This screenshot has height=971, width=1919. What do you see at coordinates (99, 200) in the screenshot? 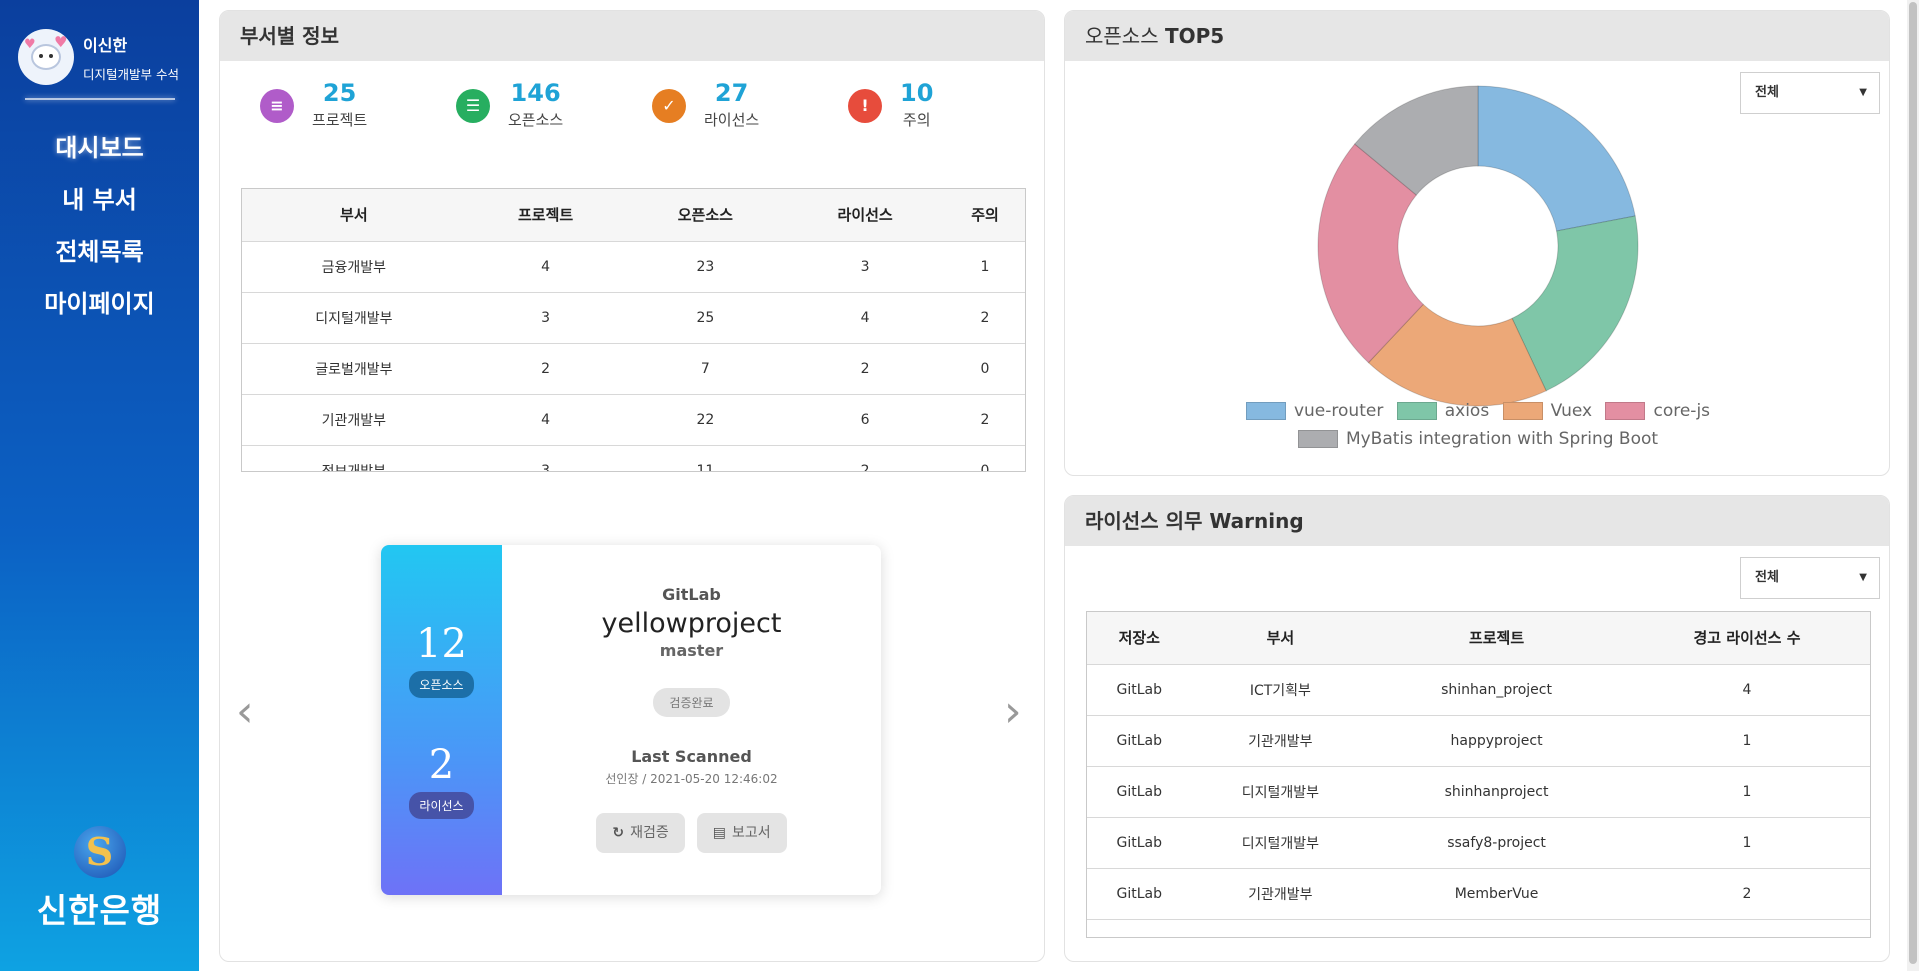
I see `nav-item-my-dept: 내 부서` at bounding box center [99, 200].